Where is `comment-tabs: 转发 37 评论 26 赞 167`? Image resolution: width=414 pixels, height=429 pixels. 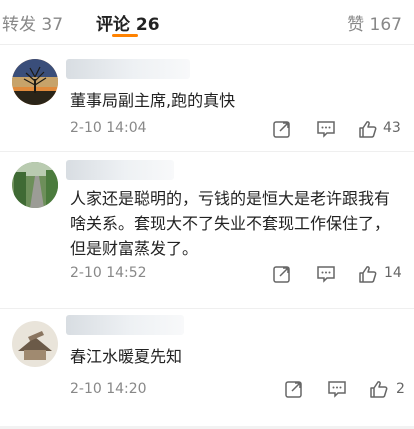 comment-tabs: 转发 37 评论 26 赞 167 is located at coordinates (207, 22).